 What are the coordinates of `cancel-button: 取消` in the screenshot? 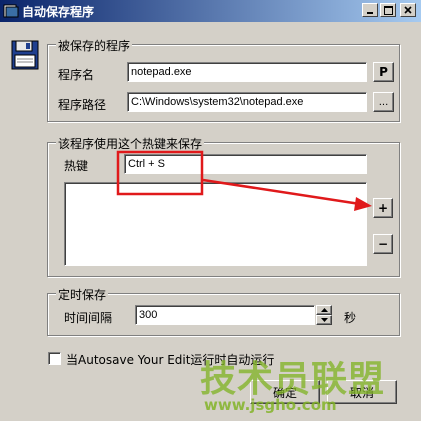 It's located at (362, 392).